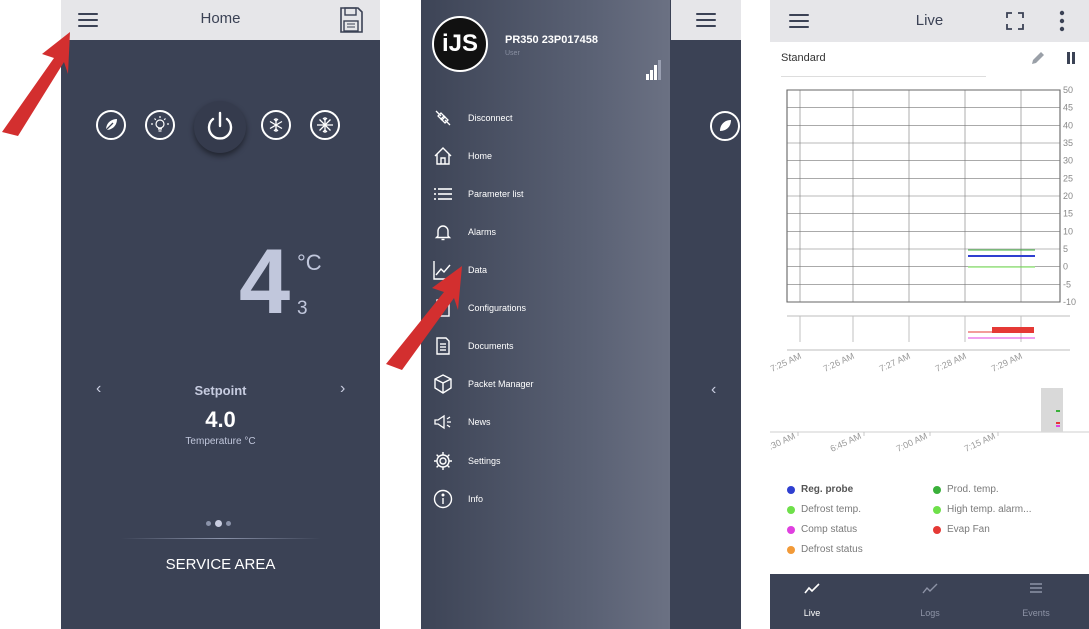 This screenshot has height=629, width=1089. Describe the element at coordinates (220, 420) in the screenshot. I see `setpoint-value: 4.0` at that location.